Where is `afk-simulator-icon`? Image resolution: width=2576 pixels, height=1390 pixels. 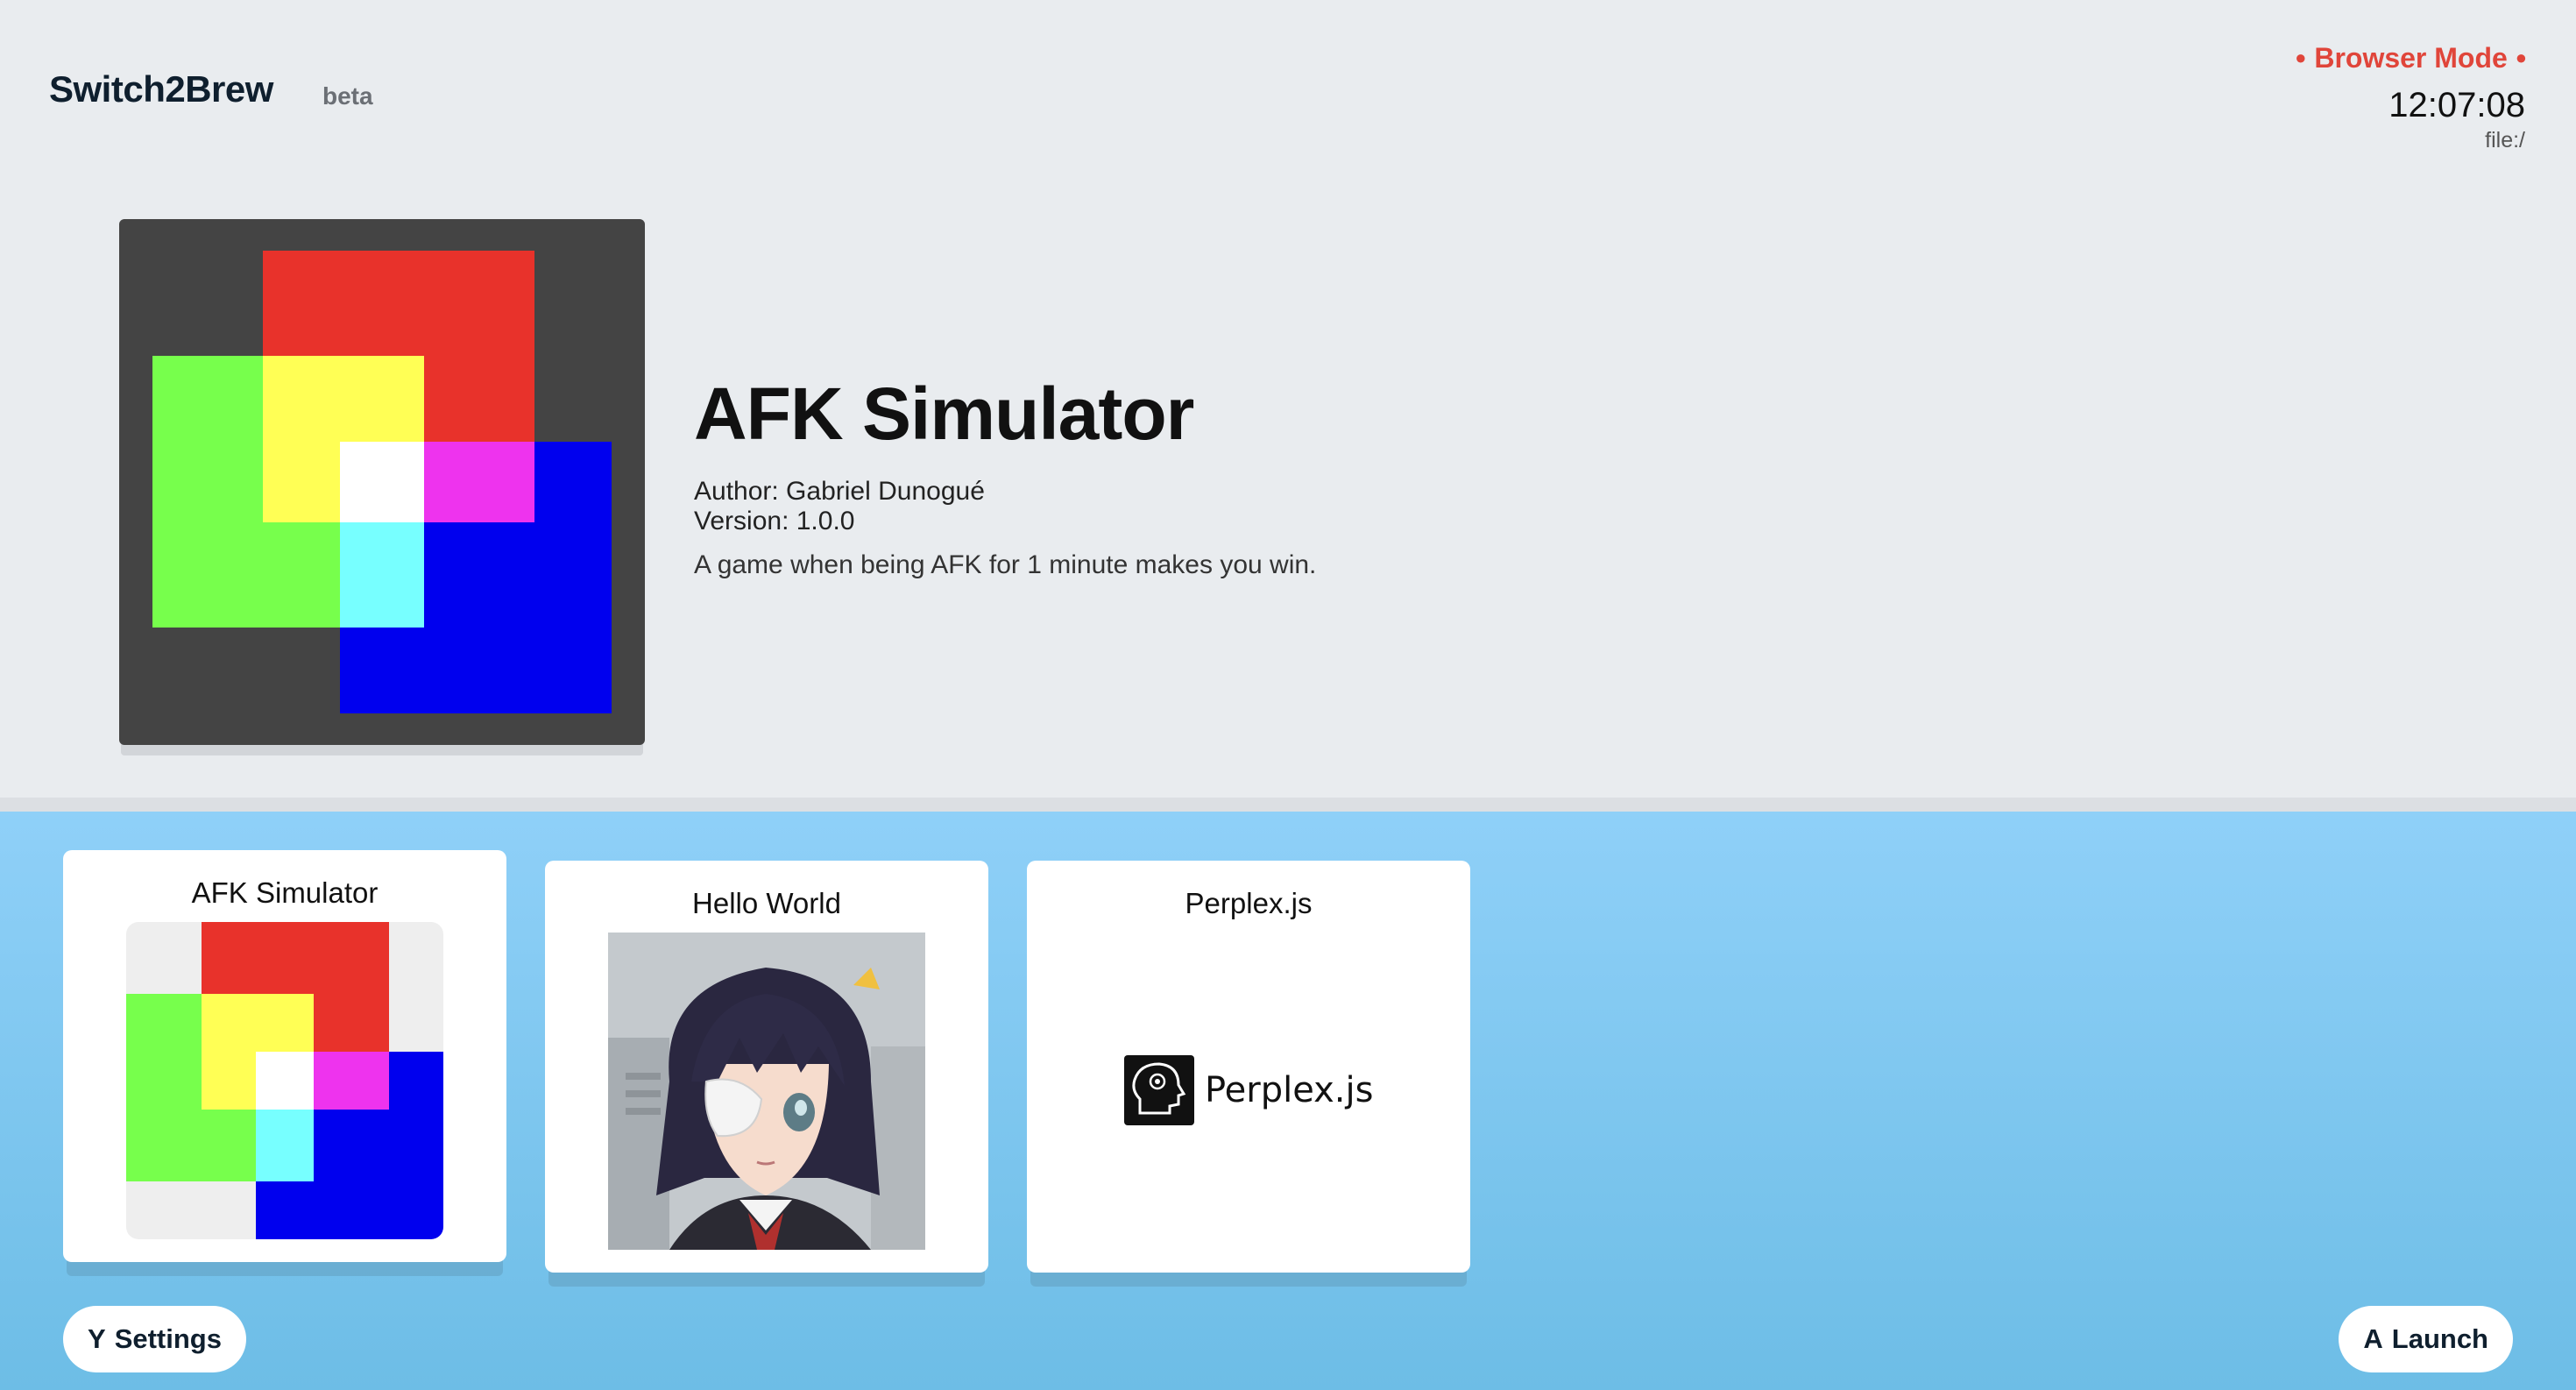
afk-simulator-icon is located at coordinates (284, 1080).